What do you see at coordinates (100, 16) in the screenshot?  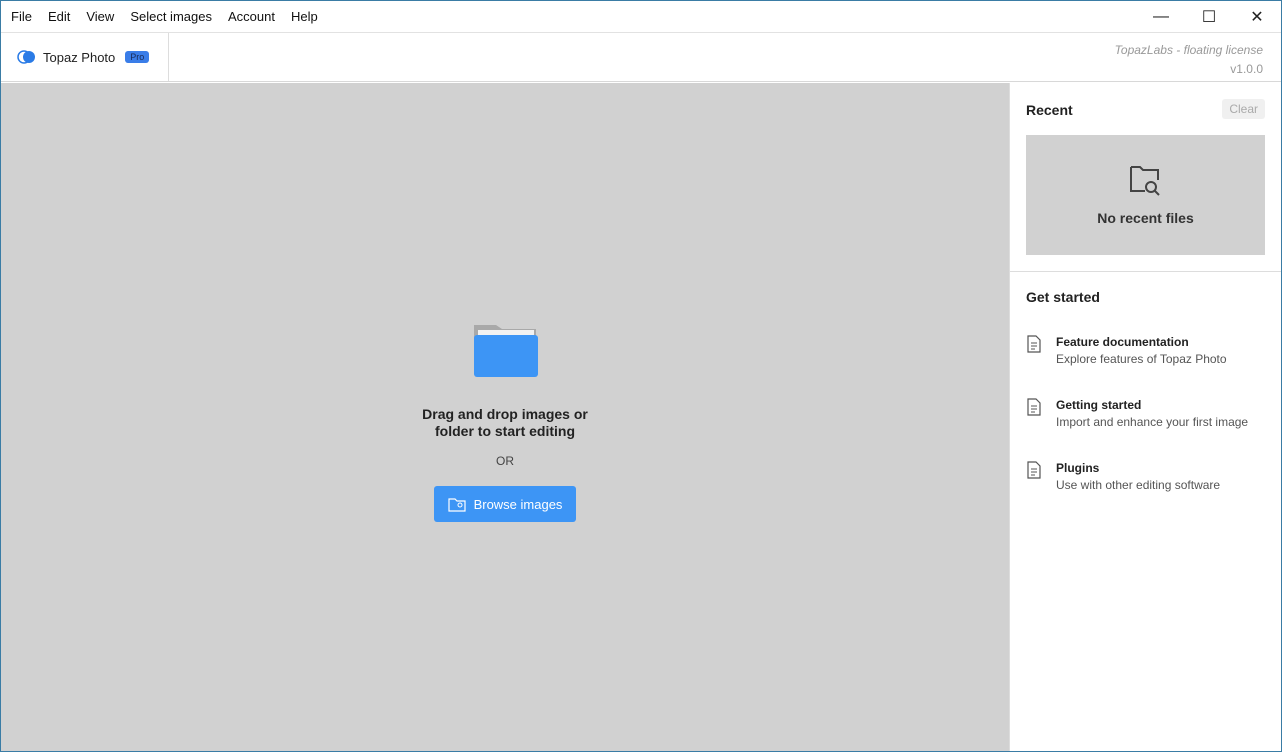 I see `menu-view: View` at bounding box center [100, 16].